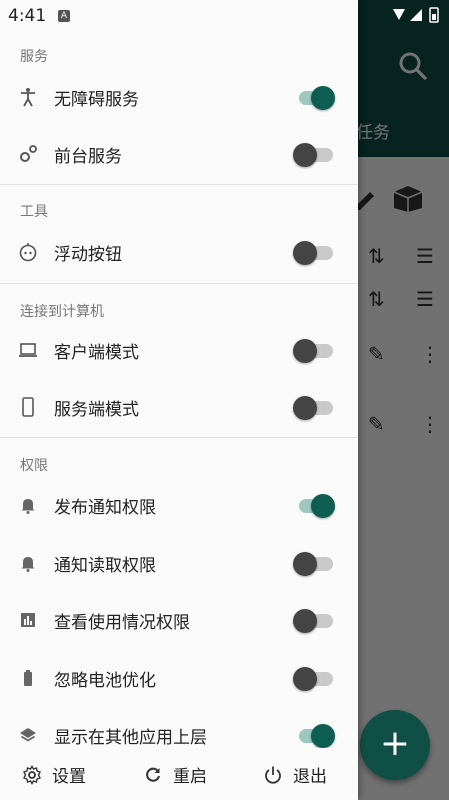 The height and width of the screenshot is (800, 449). What do you see at coordinates (314, 97) in the screenshot?
I see `accessibility-toggle` at bounding box center [314, 97].